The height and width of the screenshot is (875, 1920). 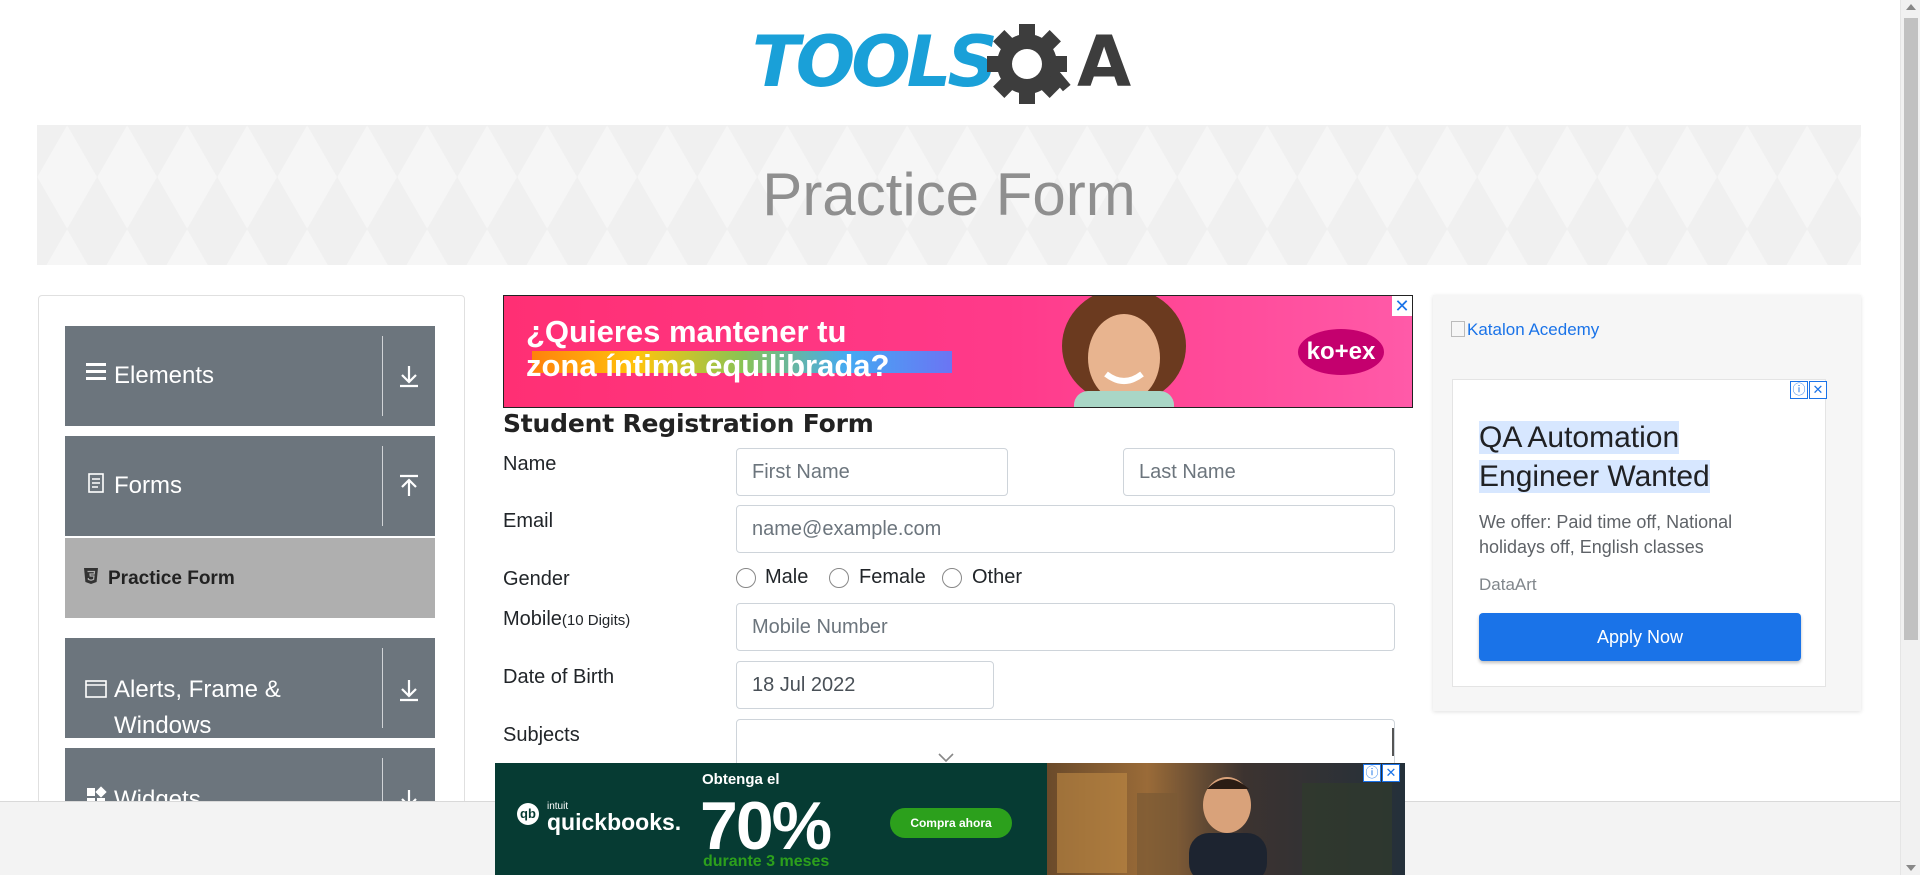 I want to click on job-ad-company: DataArt, so click(x=1508, y=584).